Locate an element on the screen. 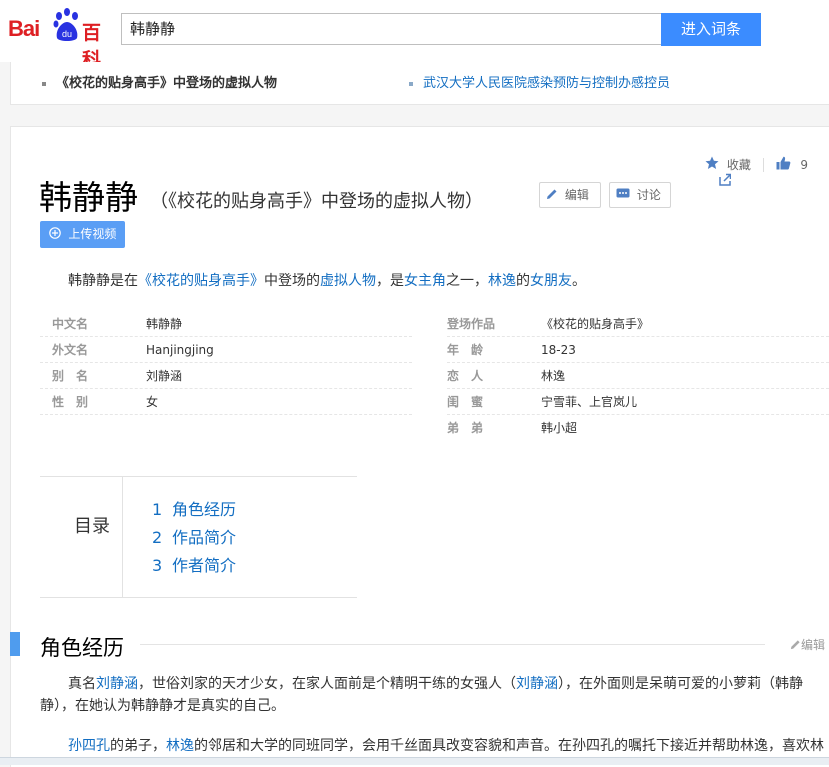 Image resolution: width=829 pixels, height=767 pixels. info-value: 《校花的贴身高手》 is located at coordinates (595, 324).